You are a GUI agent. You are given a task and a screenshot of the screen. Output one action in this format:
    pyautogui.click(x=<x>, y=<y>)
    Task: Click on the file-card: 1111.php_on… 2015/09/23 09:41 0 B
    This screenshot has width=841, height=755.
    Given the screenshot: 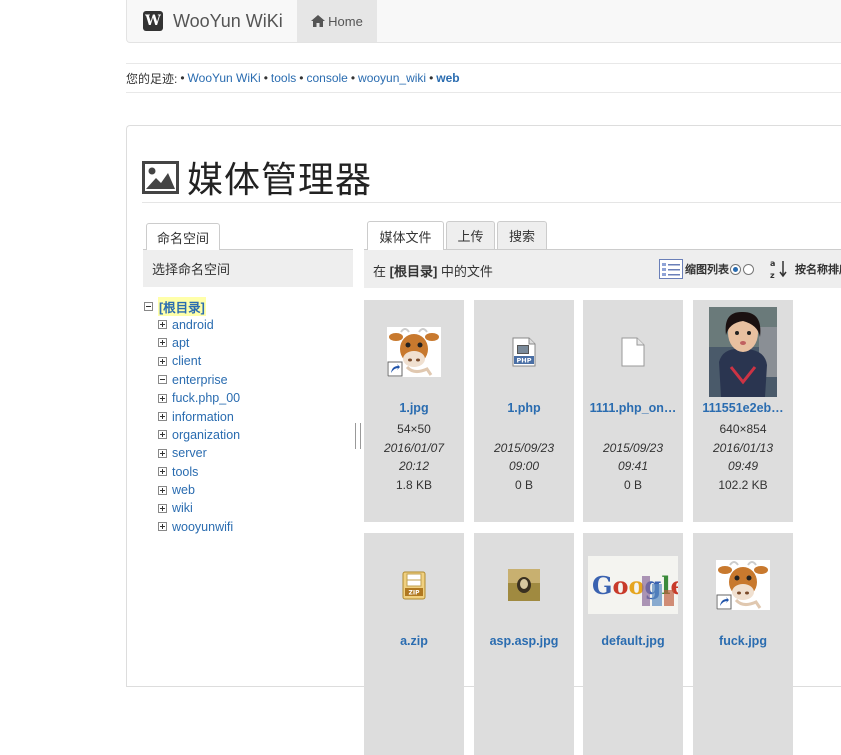 What is the action you would take?
    pyautogui.click(x=633, y=411)
    